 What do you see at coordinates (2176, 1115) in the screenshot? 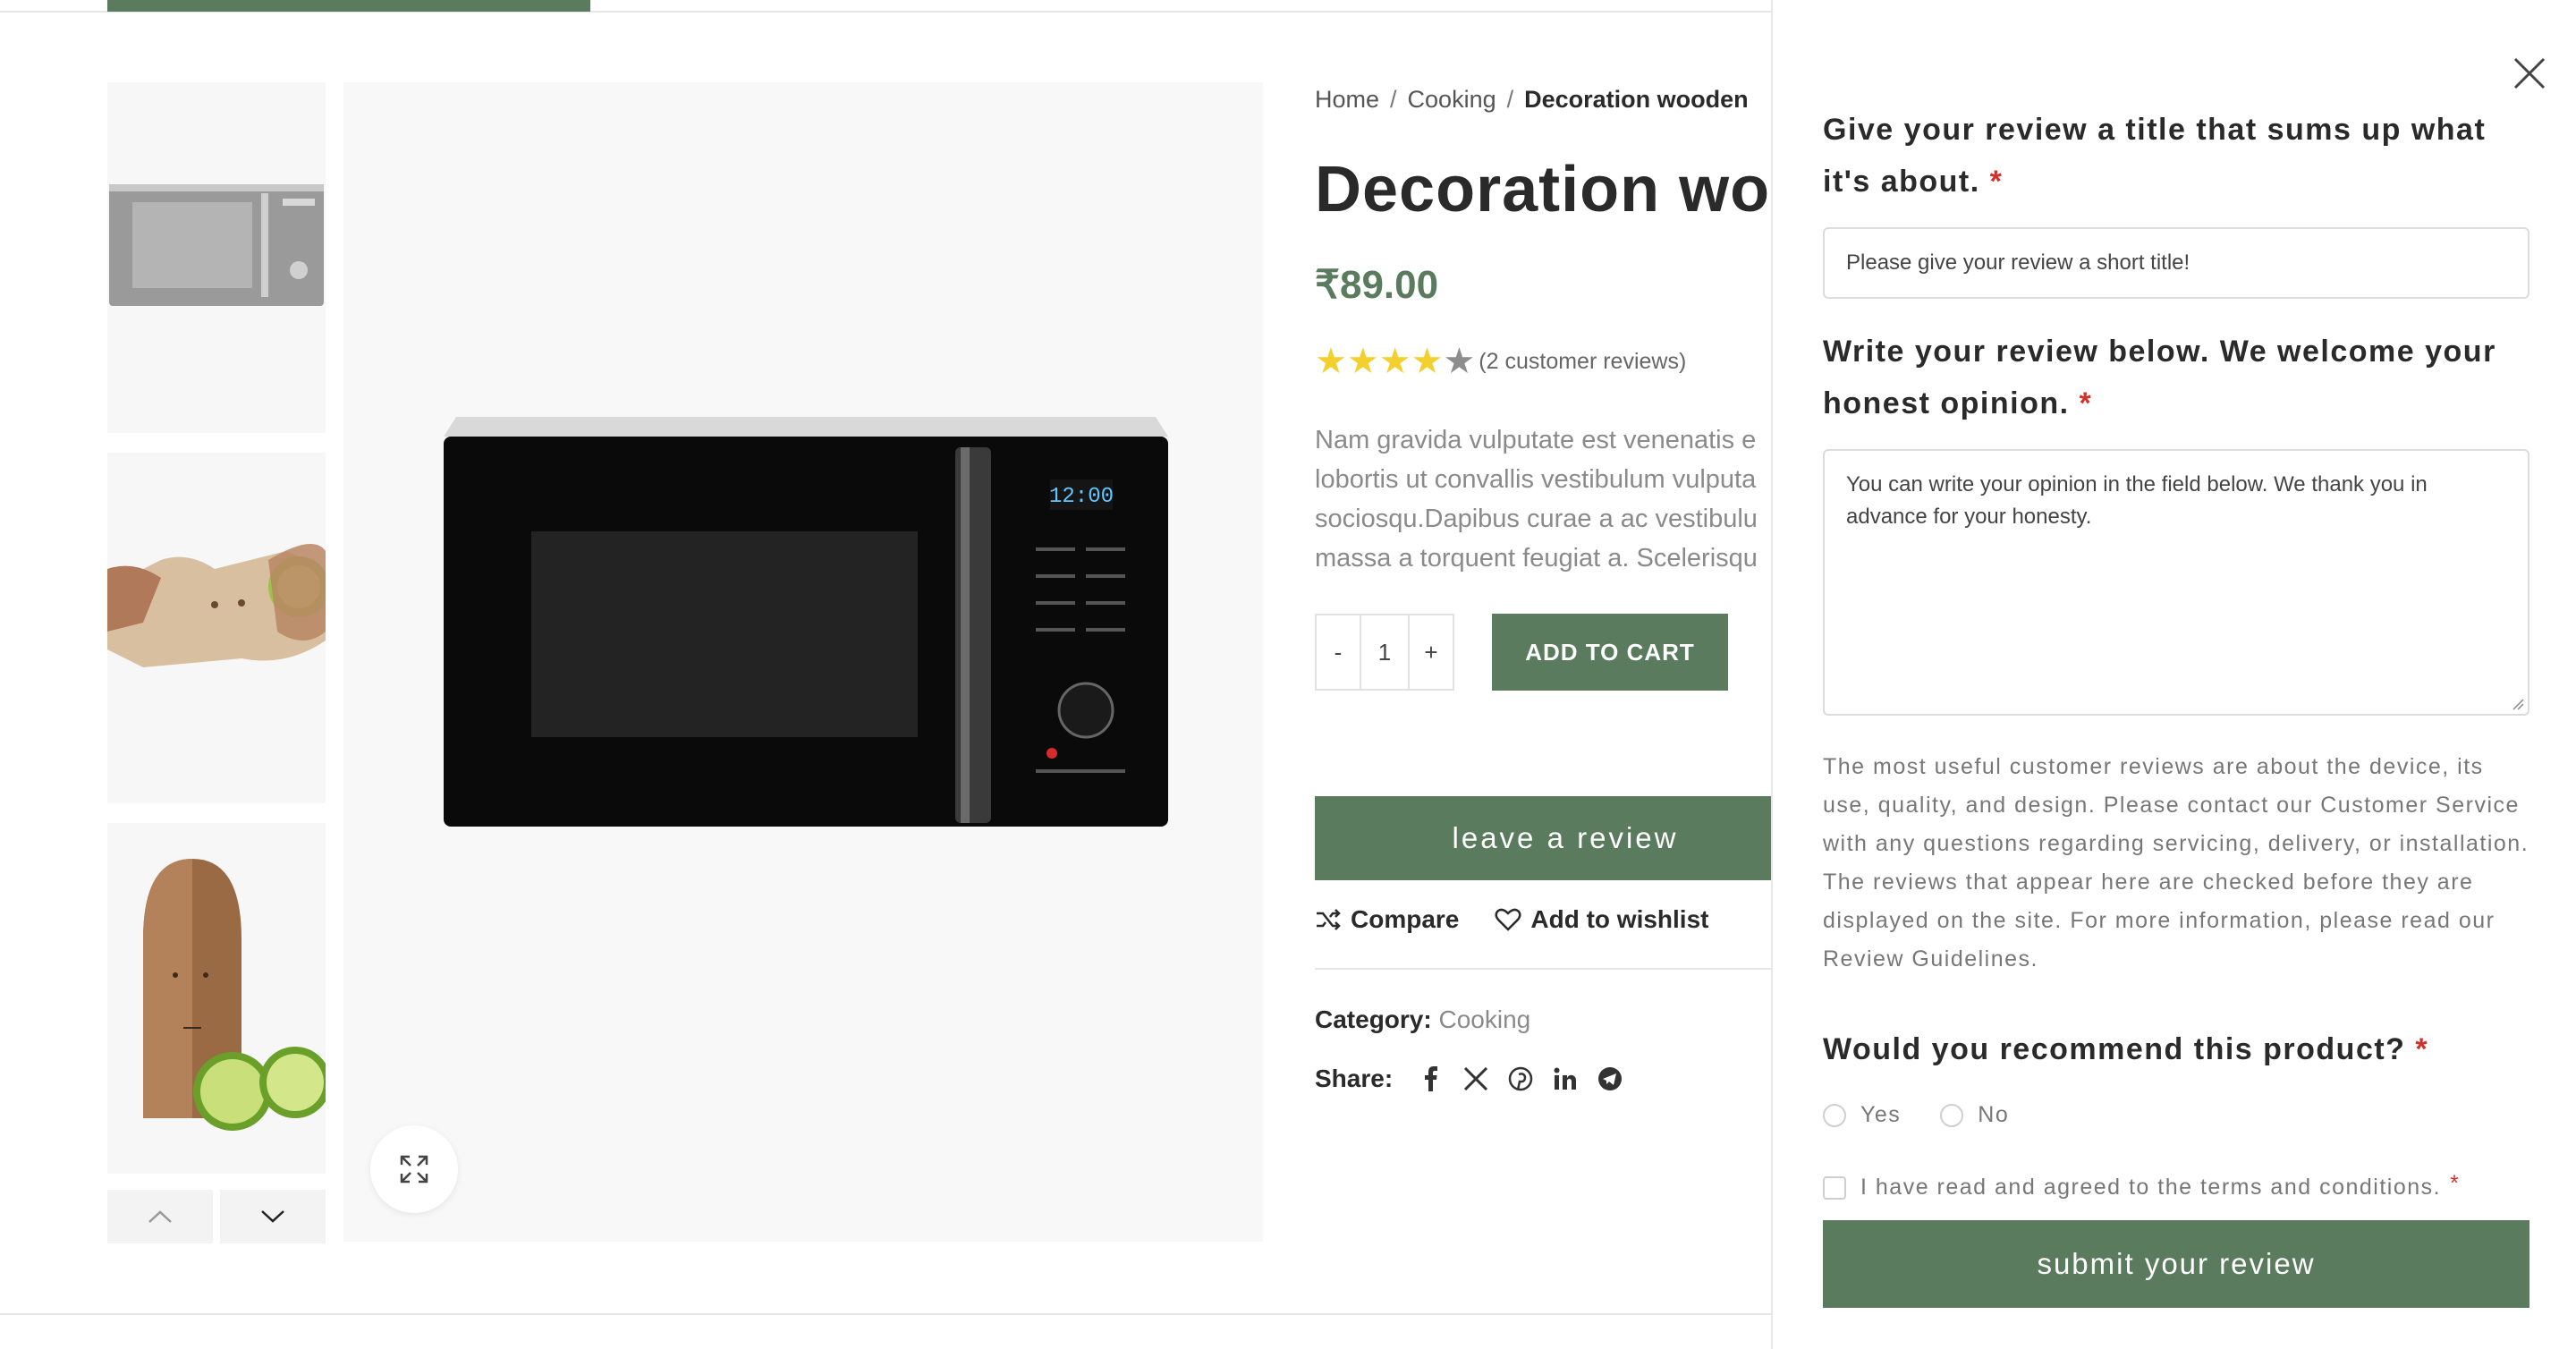
I see `recommend-options: Yes No` at bounding box center [2176, 1115].